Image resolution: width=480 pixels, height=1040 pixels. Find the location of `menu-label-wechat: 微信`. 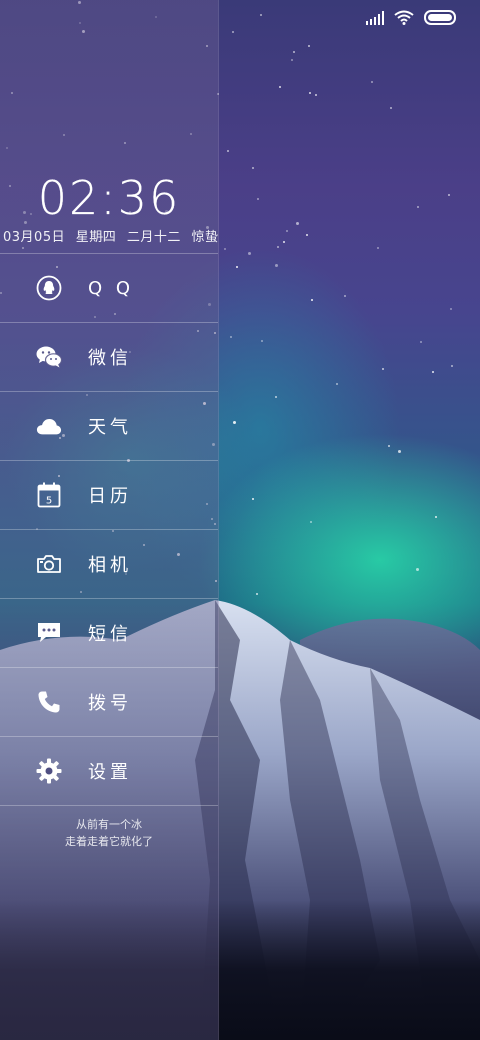

menu-label-wechat: 微信 is located at coordinates (110, 358).